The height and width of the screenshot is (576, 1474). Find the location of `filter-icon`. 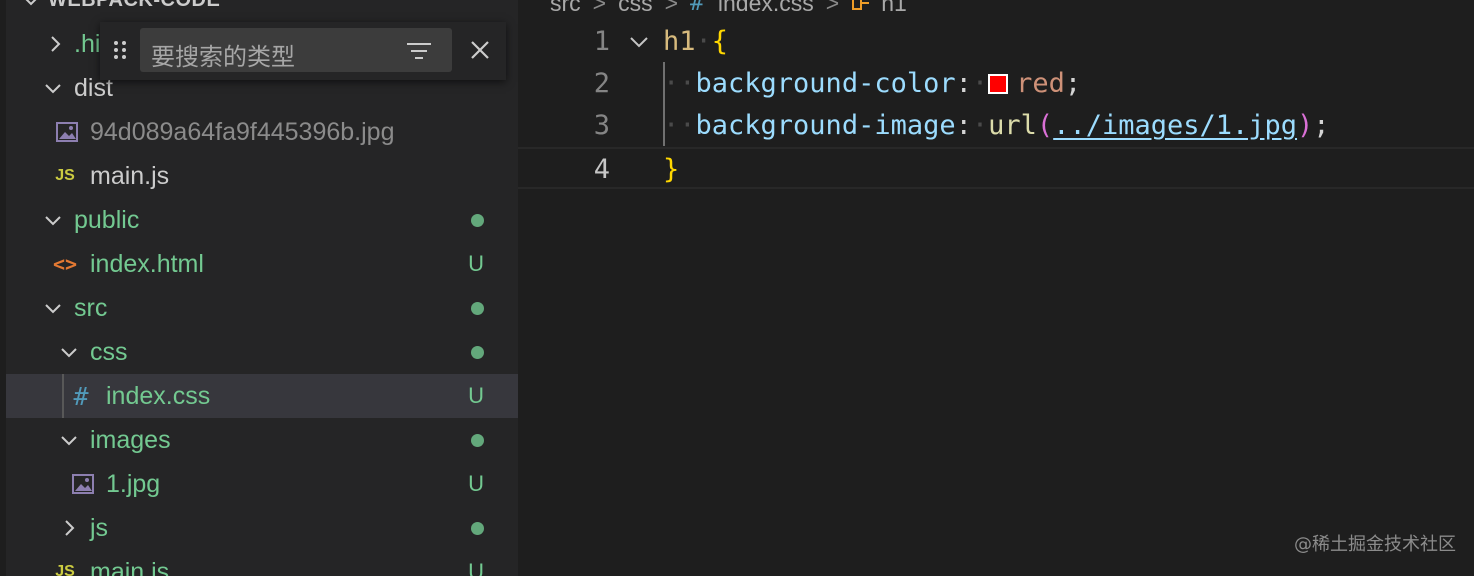

filter-icon is located at coordinates (419, 51).